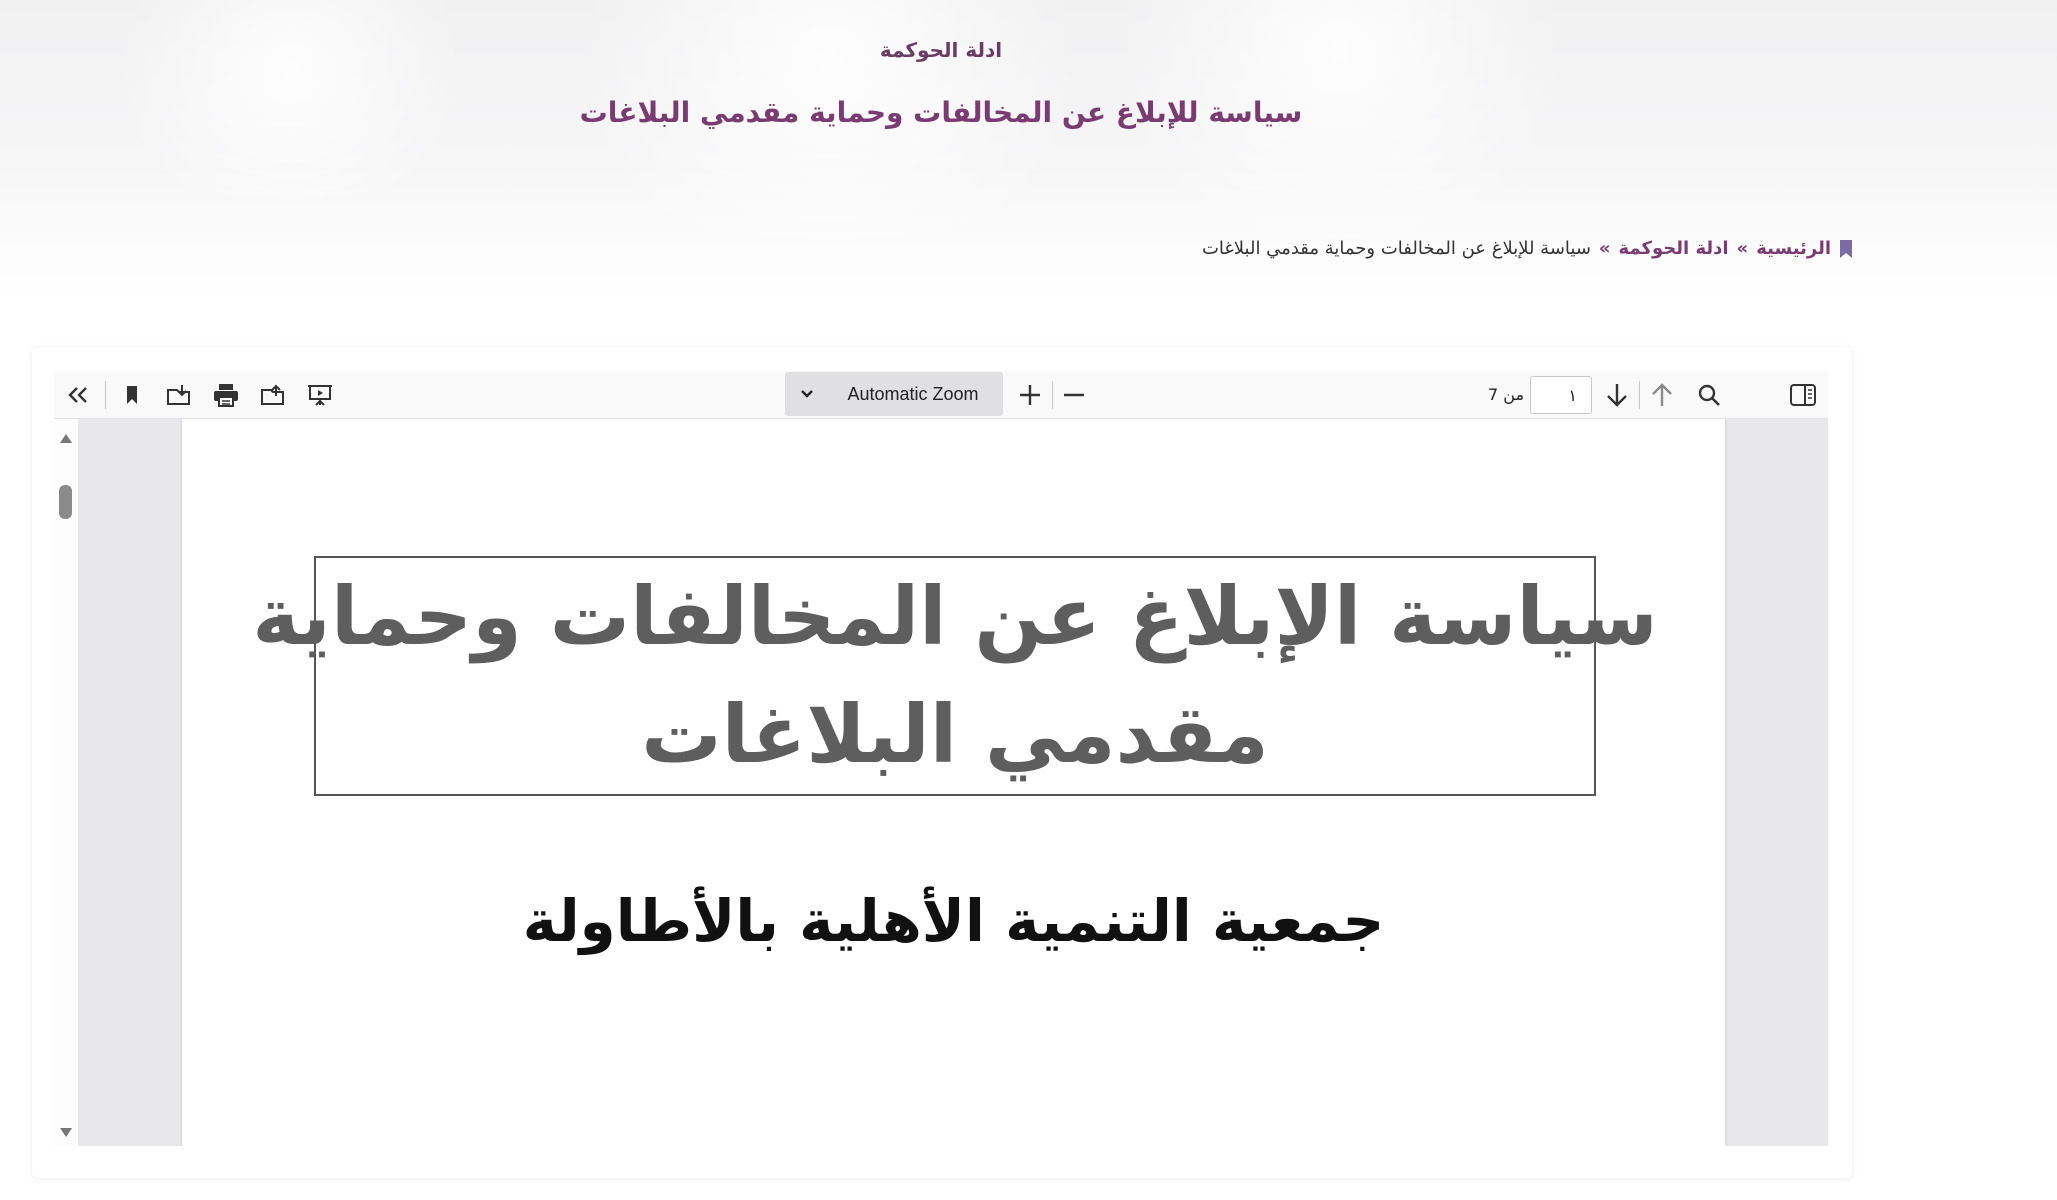  I want to click on scroll-down-arrow-icon, so click(66, 1130).